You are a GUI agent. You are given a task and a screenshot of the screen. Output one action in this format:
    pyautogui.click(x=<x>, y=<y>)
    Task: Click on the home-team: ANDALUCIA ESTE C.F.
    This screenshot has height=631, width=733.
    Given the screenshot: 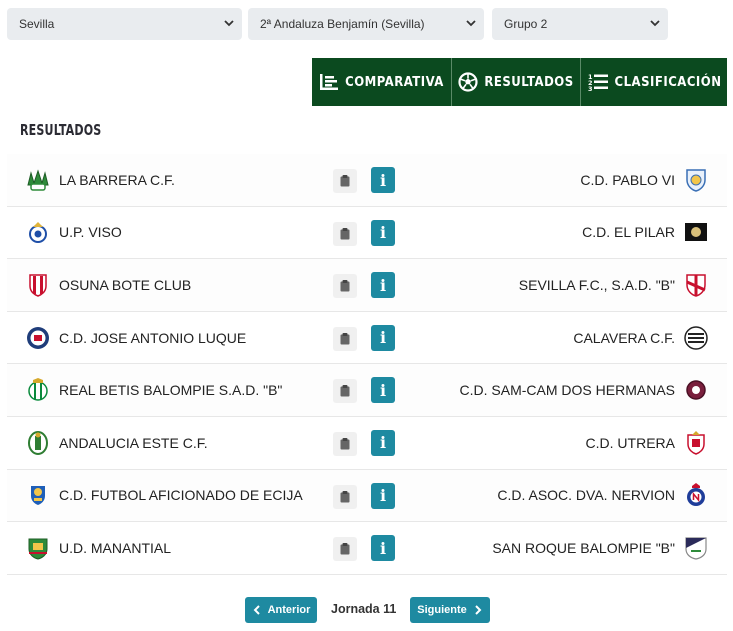 What is the action you would take?
    pyautogui.click(x=116, y=443)
    